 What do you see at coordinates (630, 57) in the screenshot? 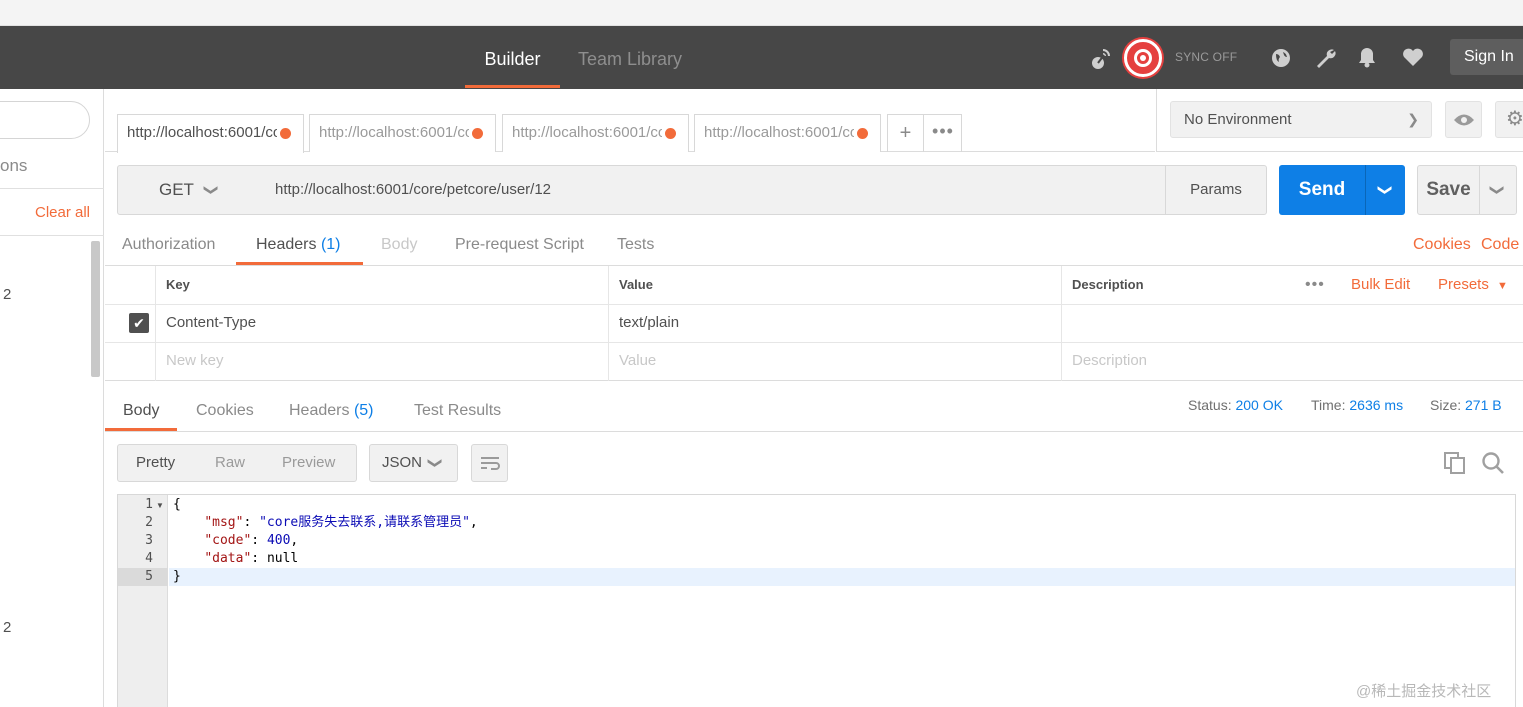
I see `tab-team-library: Team Library` at bounding box center [630, 57].